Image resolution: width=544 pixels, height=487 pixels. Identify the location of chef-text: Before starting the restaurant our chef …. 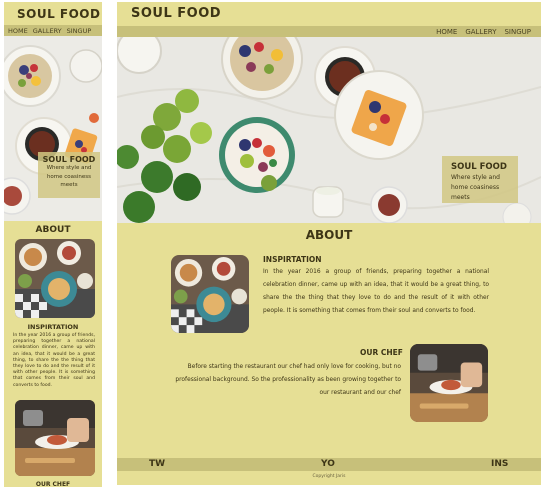
(288, 380).